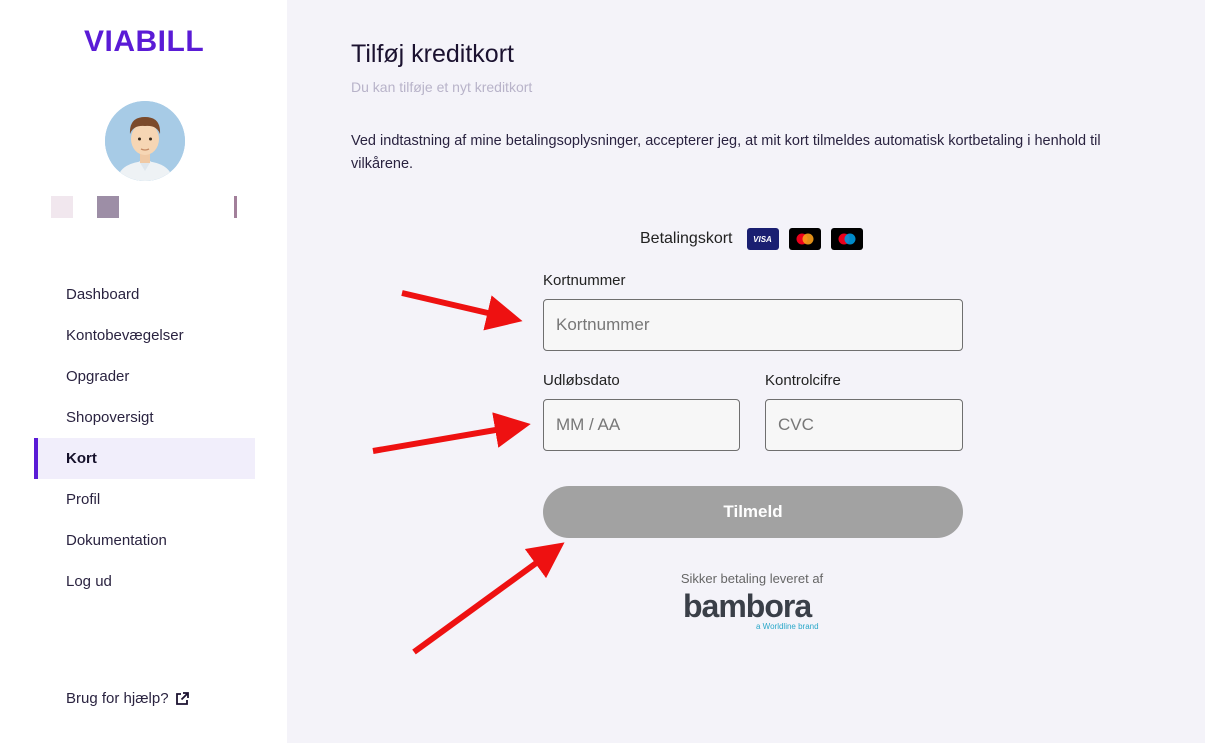 The height and width of the screenshot is (743, 1205). Describe the element at coordinates (144, 499) in the screenshot. I see `sidebar-item-profil: Profil` at that location.